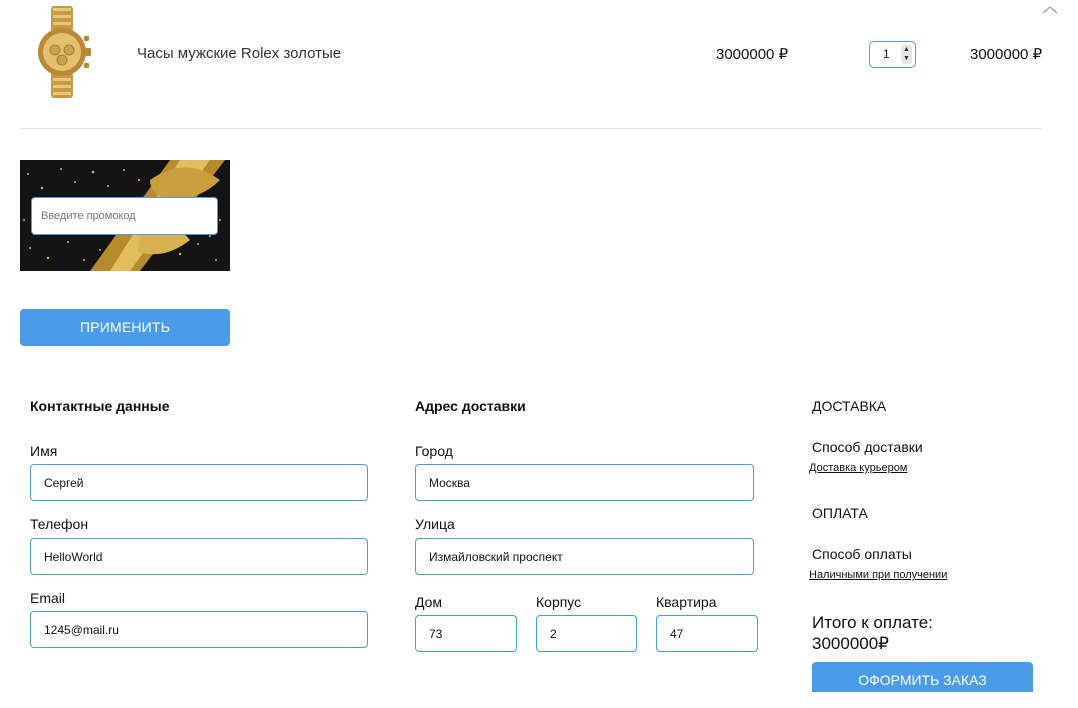 This screenshot has width=1078, height=708. What do you see at coordinates (531, 128) in the screenshot?
I see `divider` at bounding box center [531, 128].